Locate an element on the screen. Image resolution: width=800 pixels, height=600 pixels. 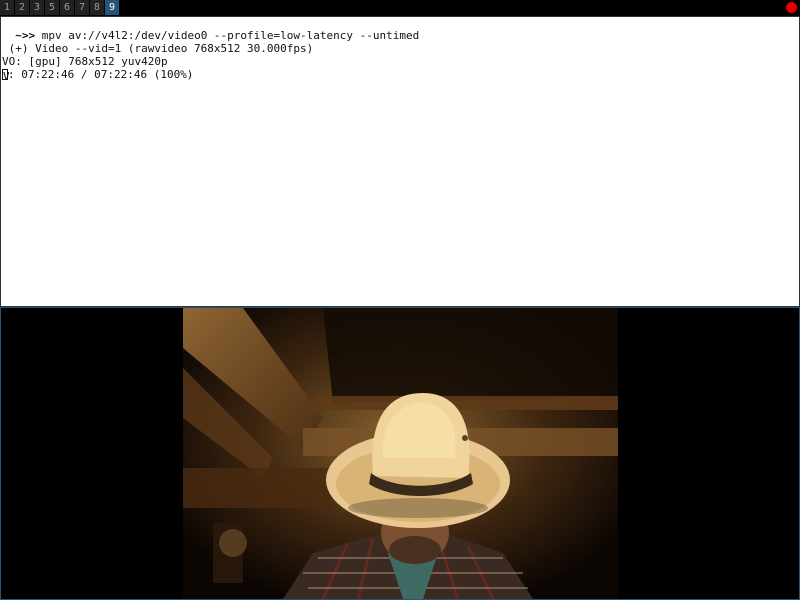
workspace-button-8: 8 is located at coordinates (97, 7).